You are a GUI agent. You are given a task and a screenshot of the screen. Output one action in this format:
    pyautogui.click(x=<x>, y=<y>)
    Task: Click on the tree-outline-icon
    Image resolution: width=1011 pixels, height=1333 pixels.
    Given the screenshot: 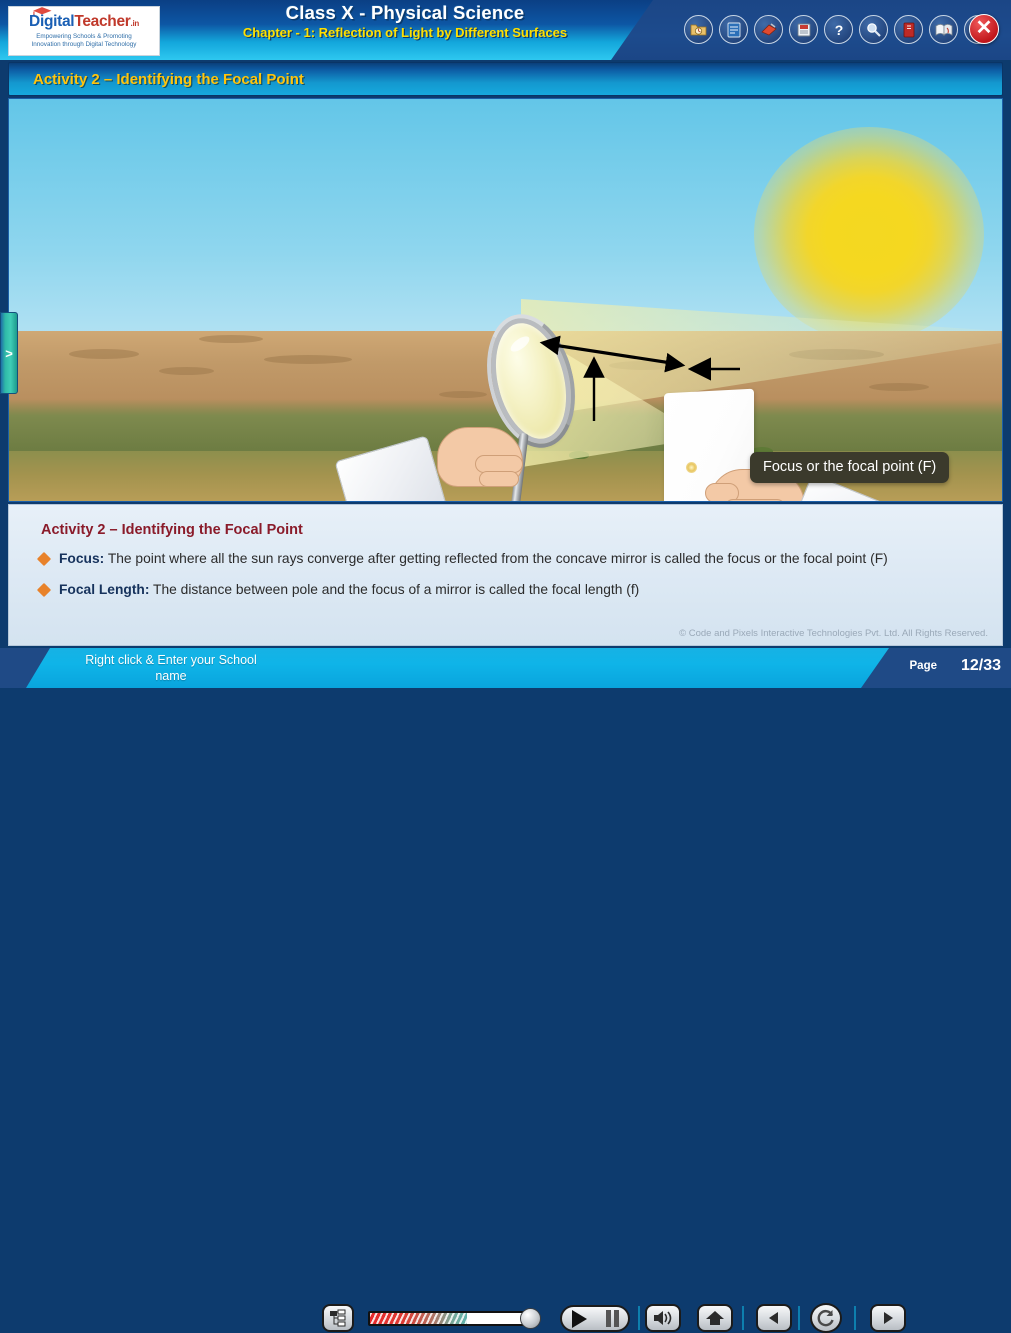 What is the action you would take?
    pyautogui.click(x=338, y=1318)
    